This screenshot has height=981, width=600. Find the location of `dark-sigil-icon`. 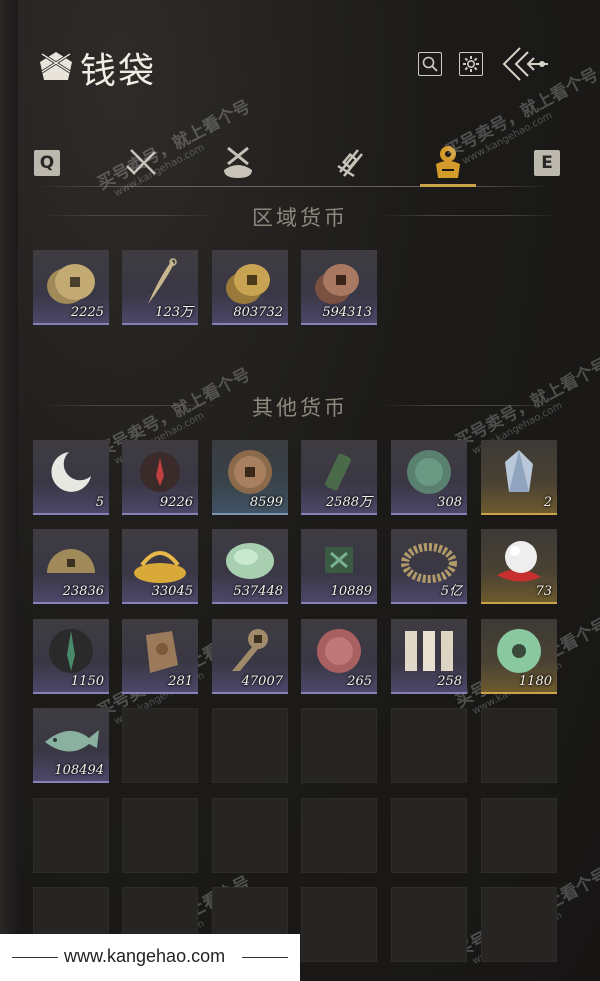

dark-sigil-icon is located at coordinates (71, 651).